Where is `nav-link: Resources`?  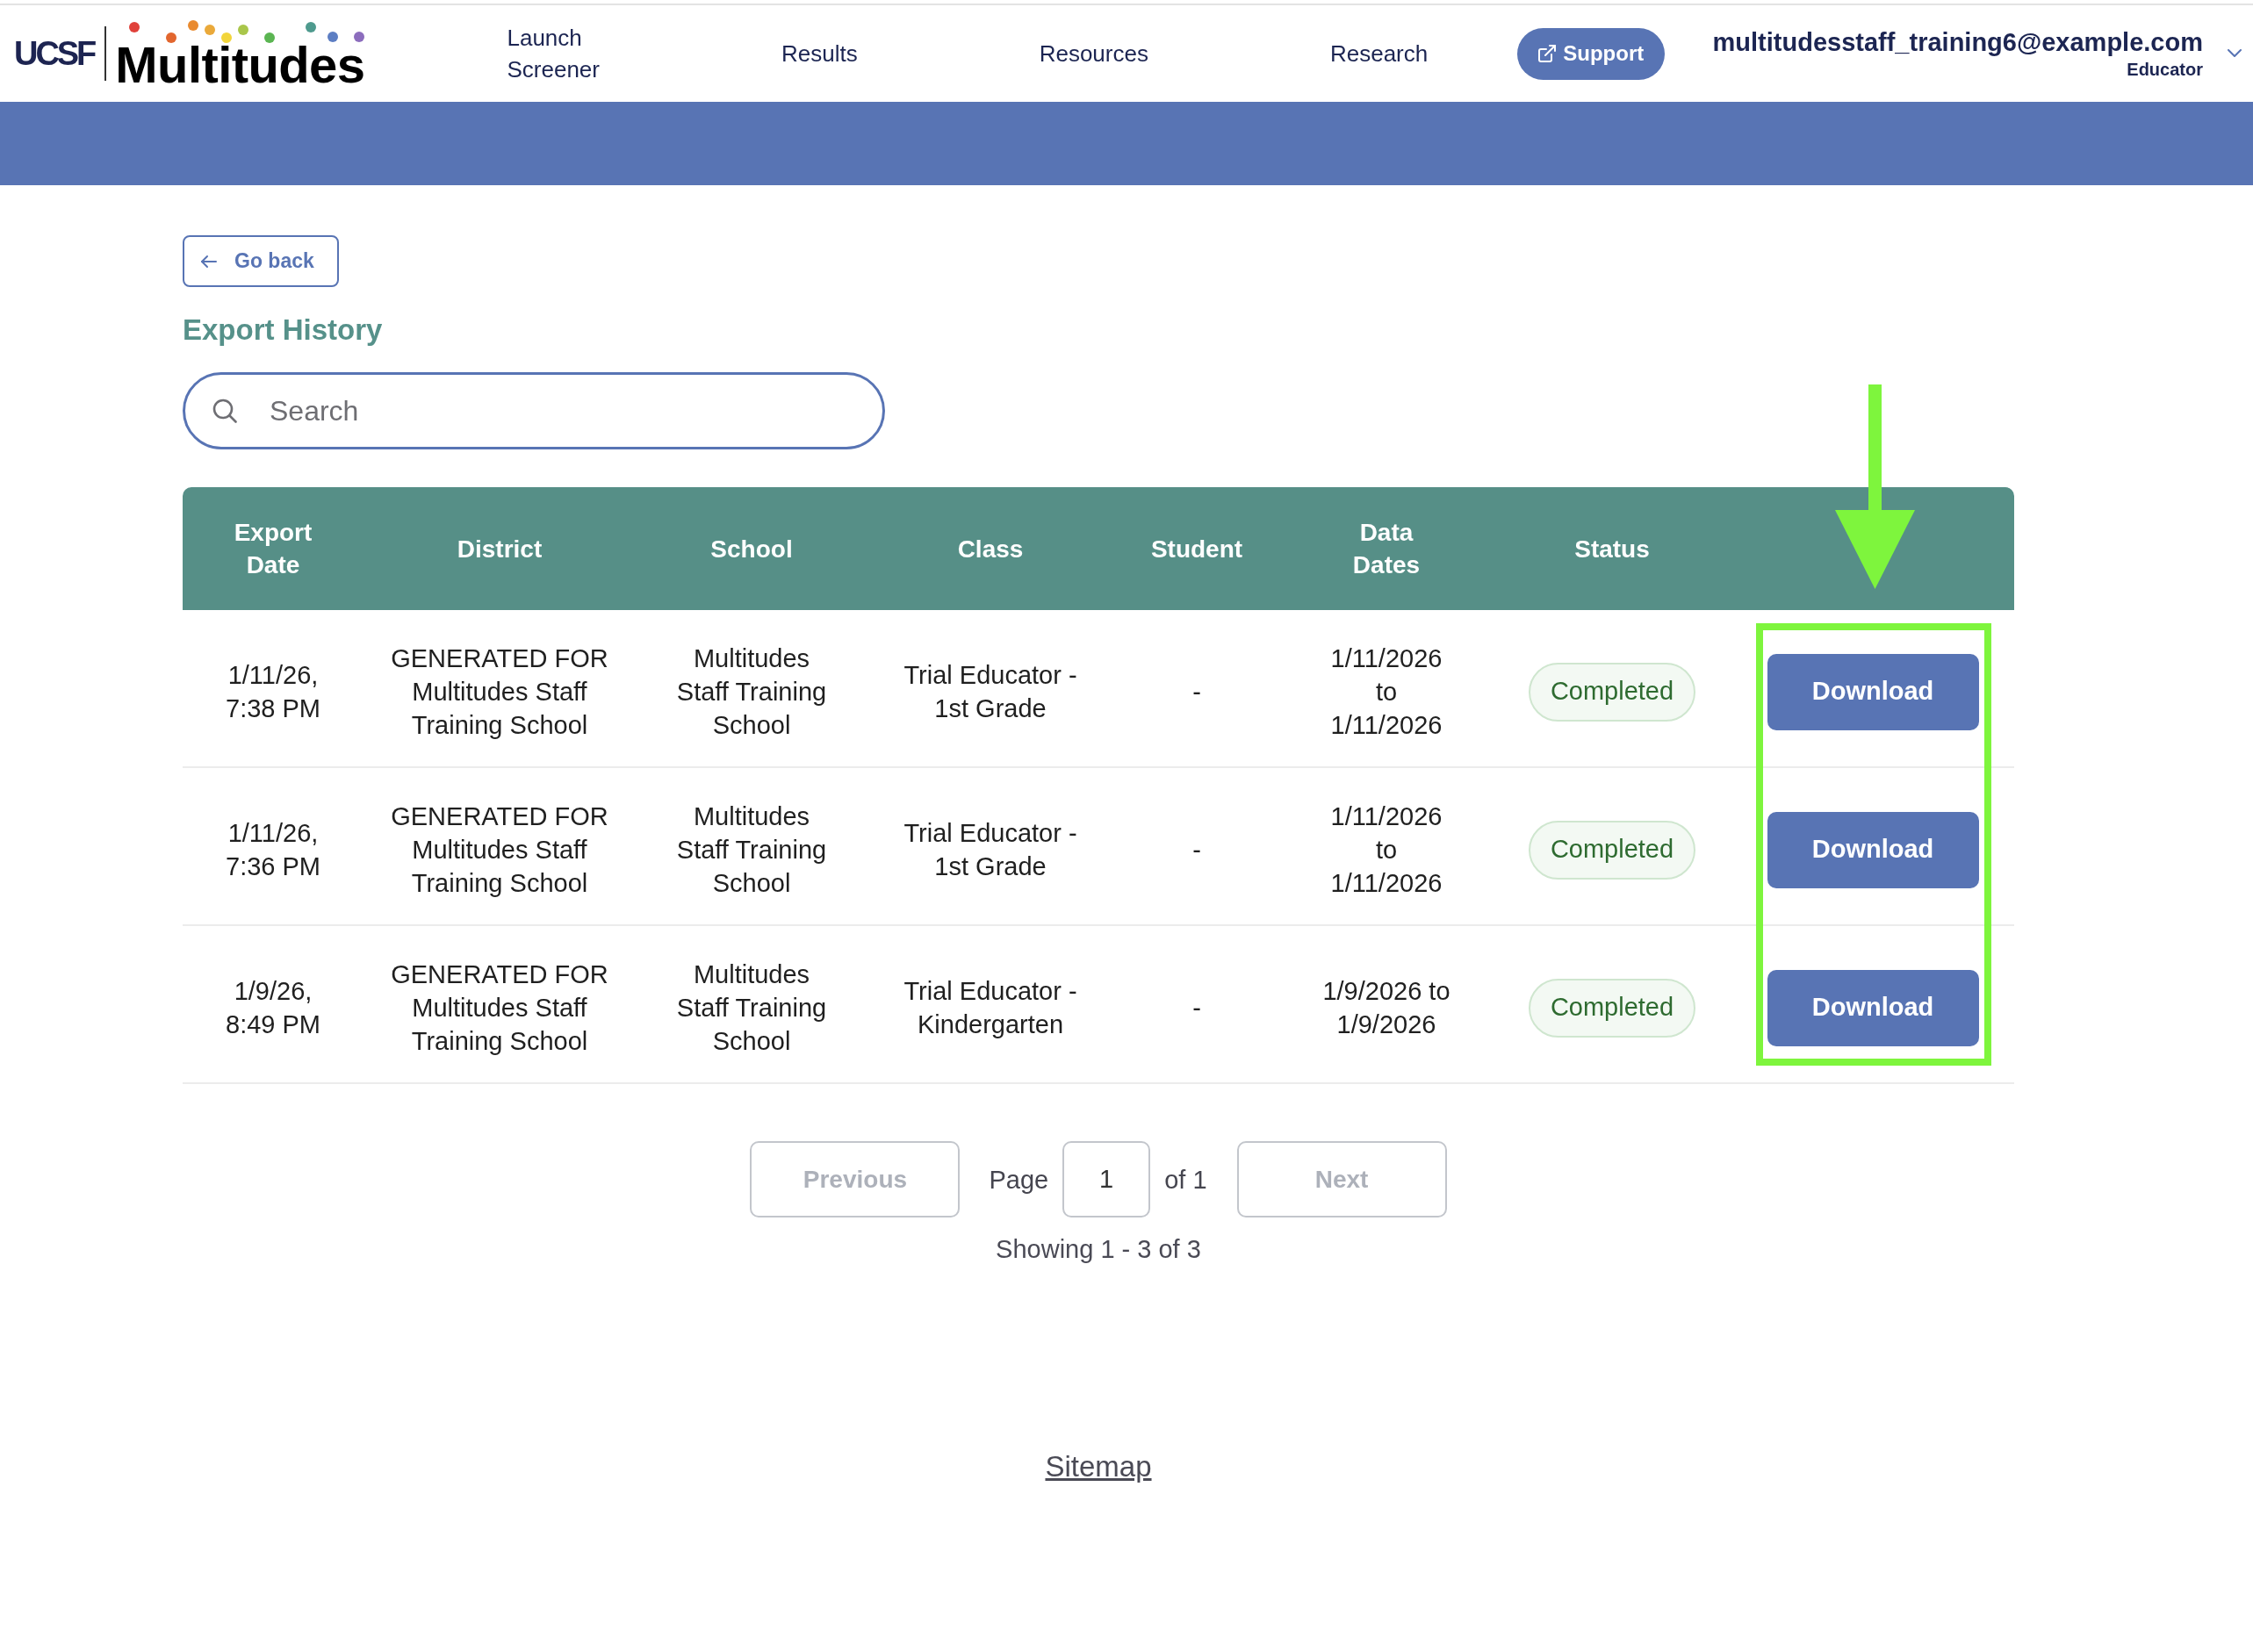 nav-link: Resources is located at coordinates (1093, 53).